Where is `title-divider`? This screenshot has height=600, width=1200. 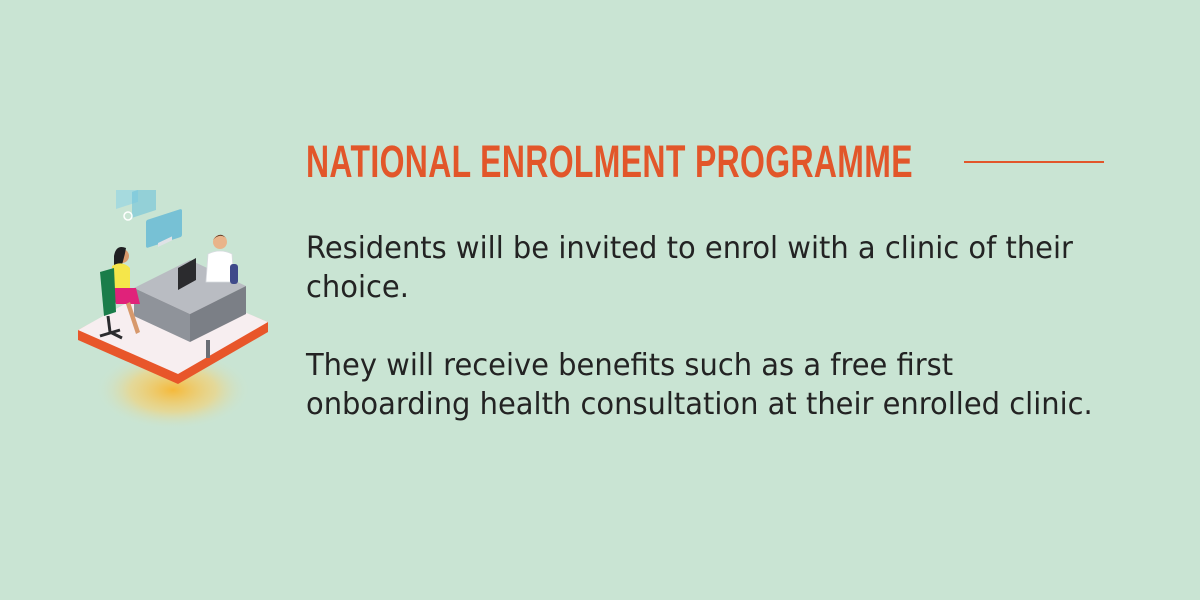 title-divider is located at coordinates (1034, 162).